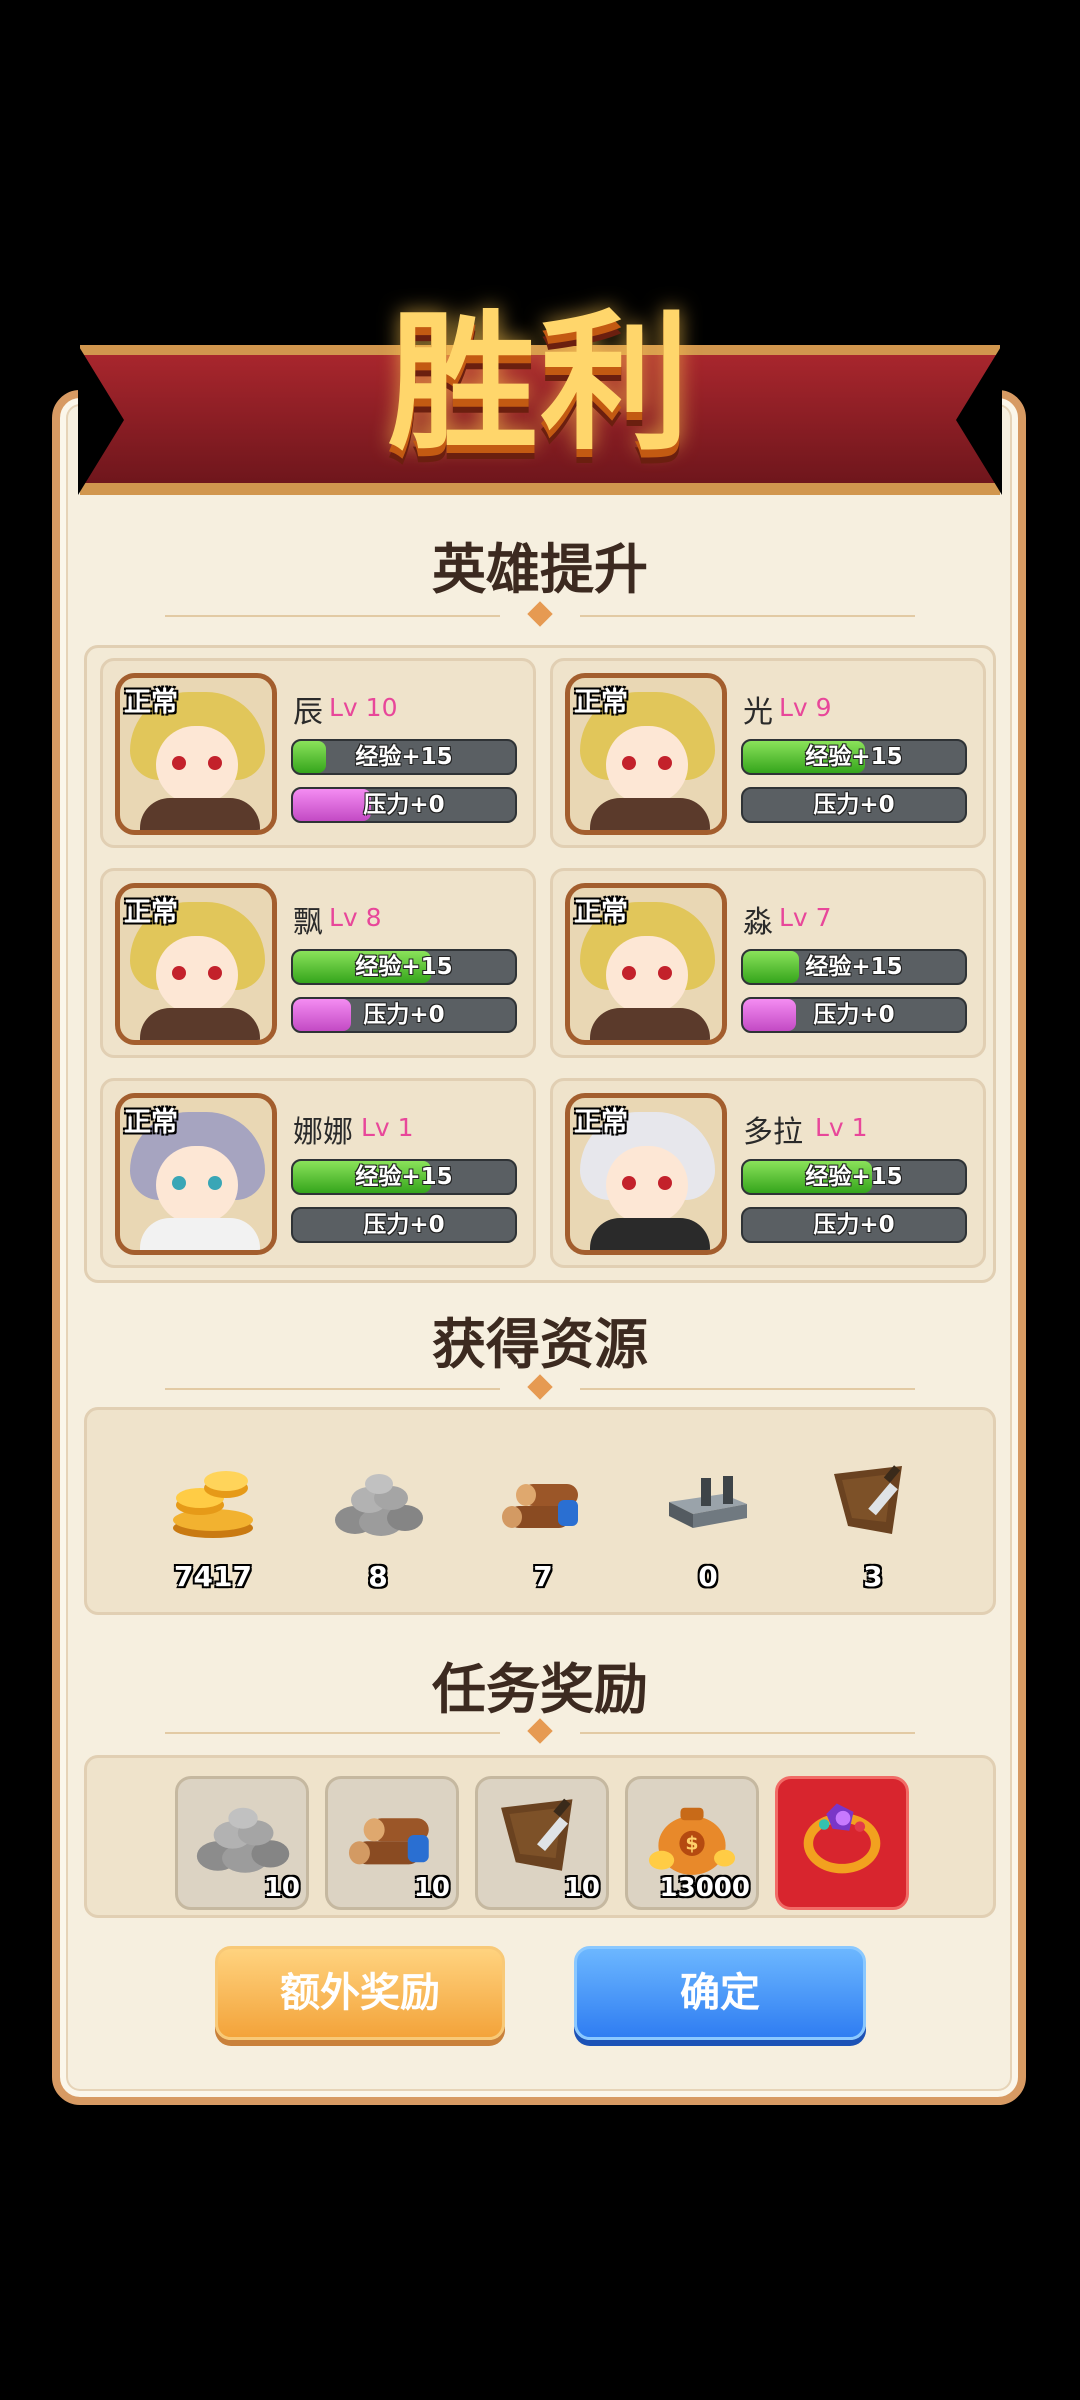 The width and height of the screenshot is (1080, 2400). I want to click on hero-name: 光, so click(758, 712).